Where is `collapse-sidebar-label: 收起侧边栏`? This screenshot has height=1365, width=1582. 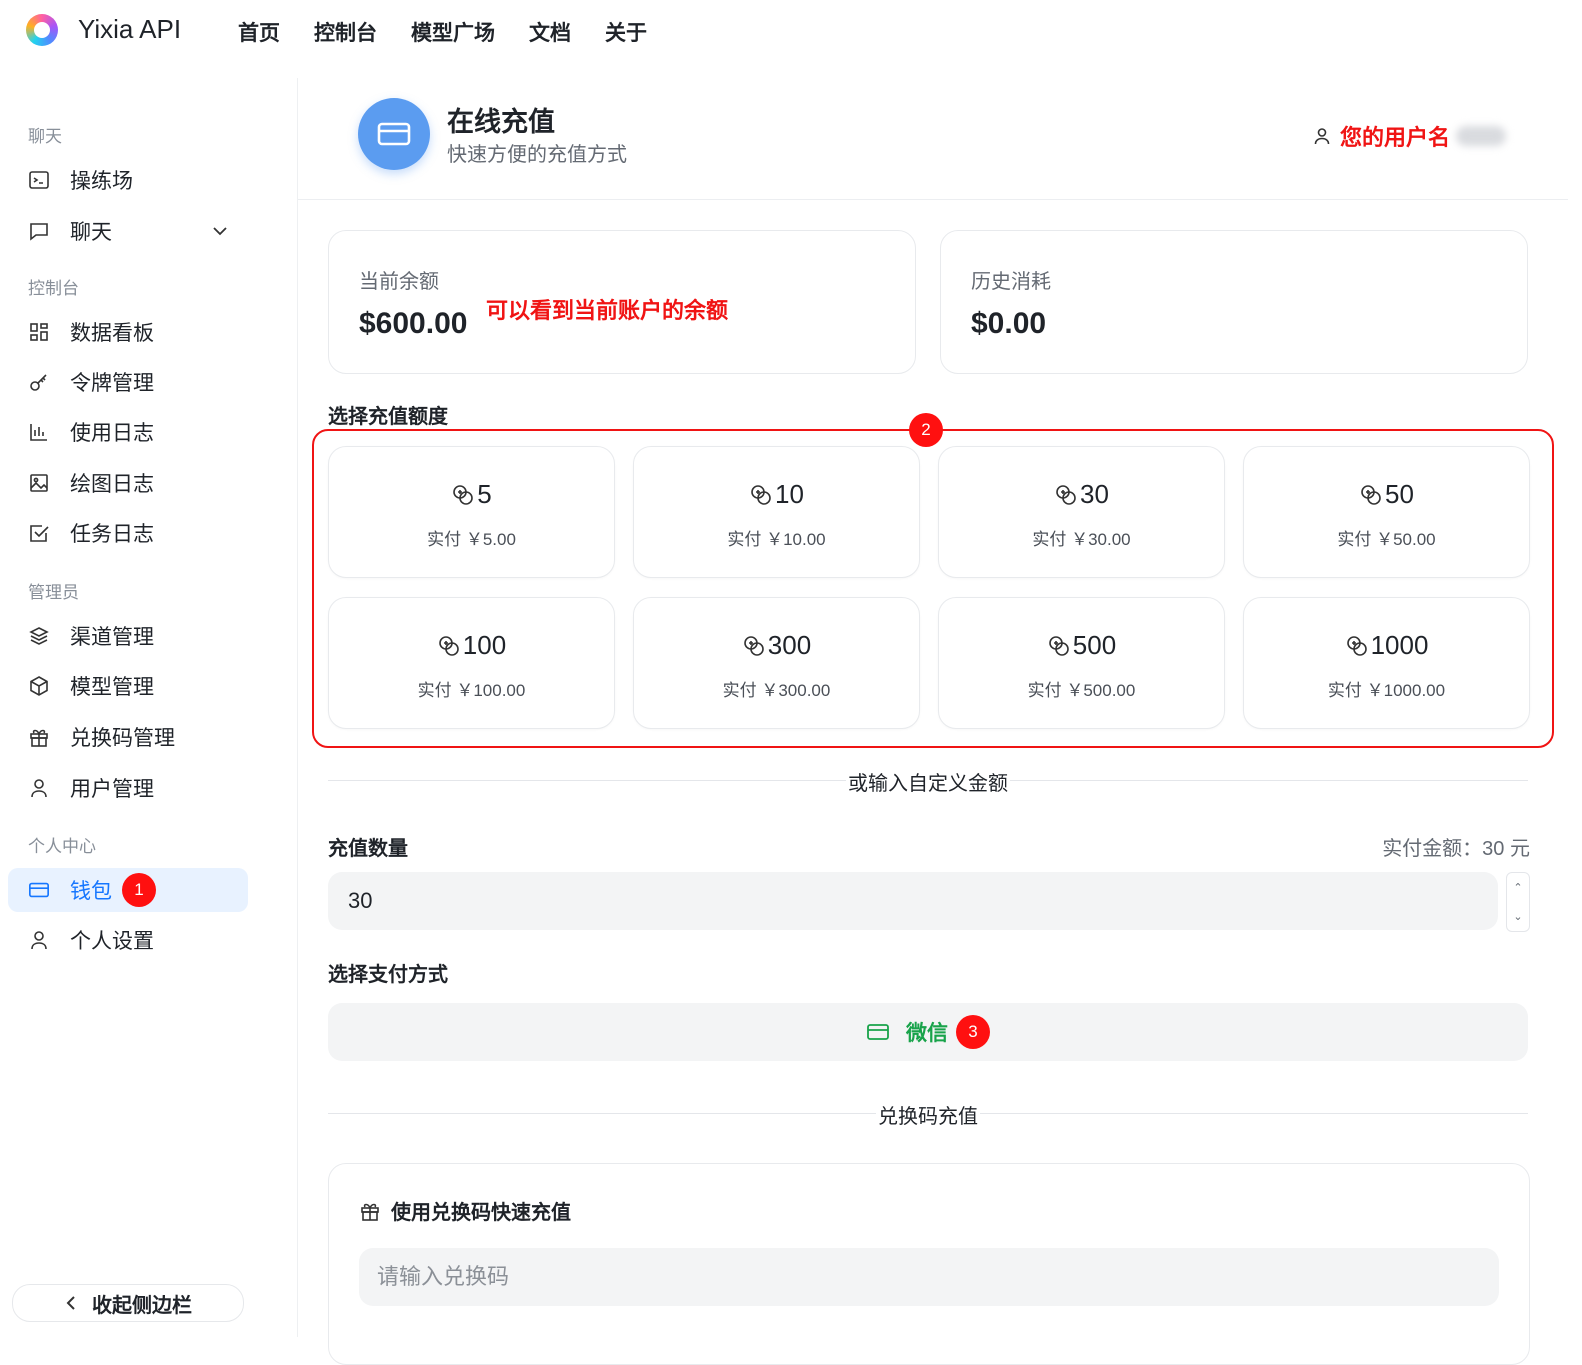 collapse-sidebar-label: 收起侧边栏 is located at coordinates (142, 1305).